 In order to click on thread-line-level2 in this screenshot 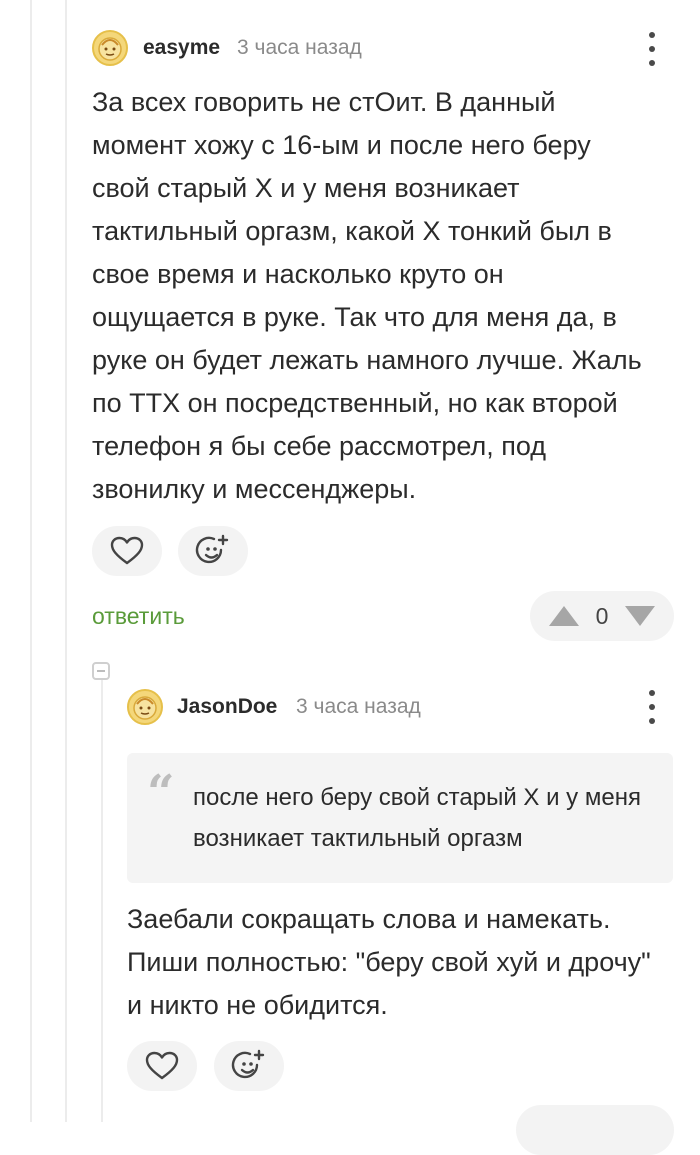, I will do `click(102, 901)`.